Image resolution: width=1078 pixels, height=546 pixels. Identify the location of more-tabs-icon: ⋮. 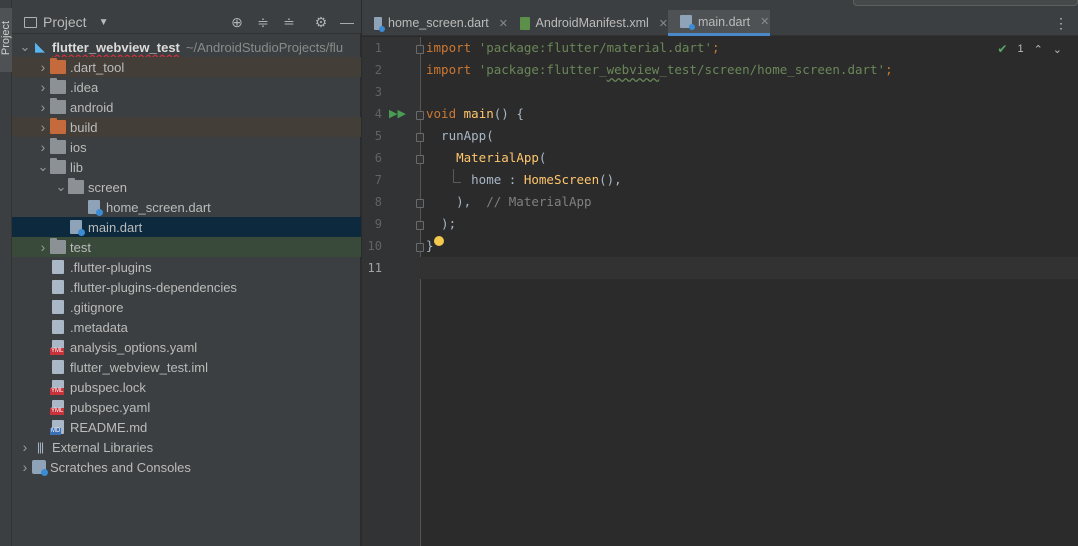
(1061, 23).